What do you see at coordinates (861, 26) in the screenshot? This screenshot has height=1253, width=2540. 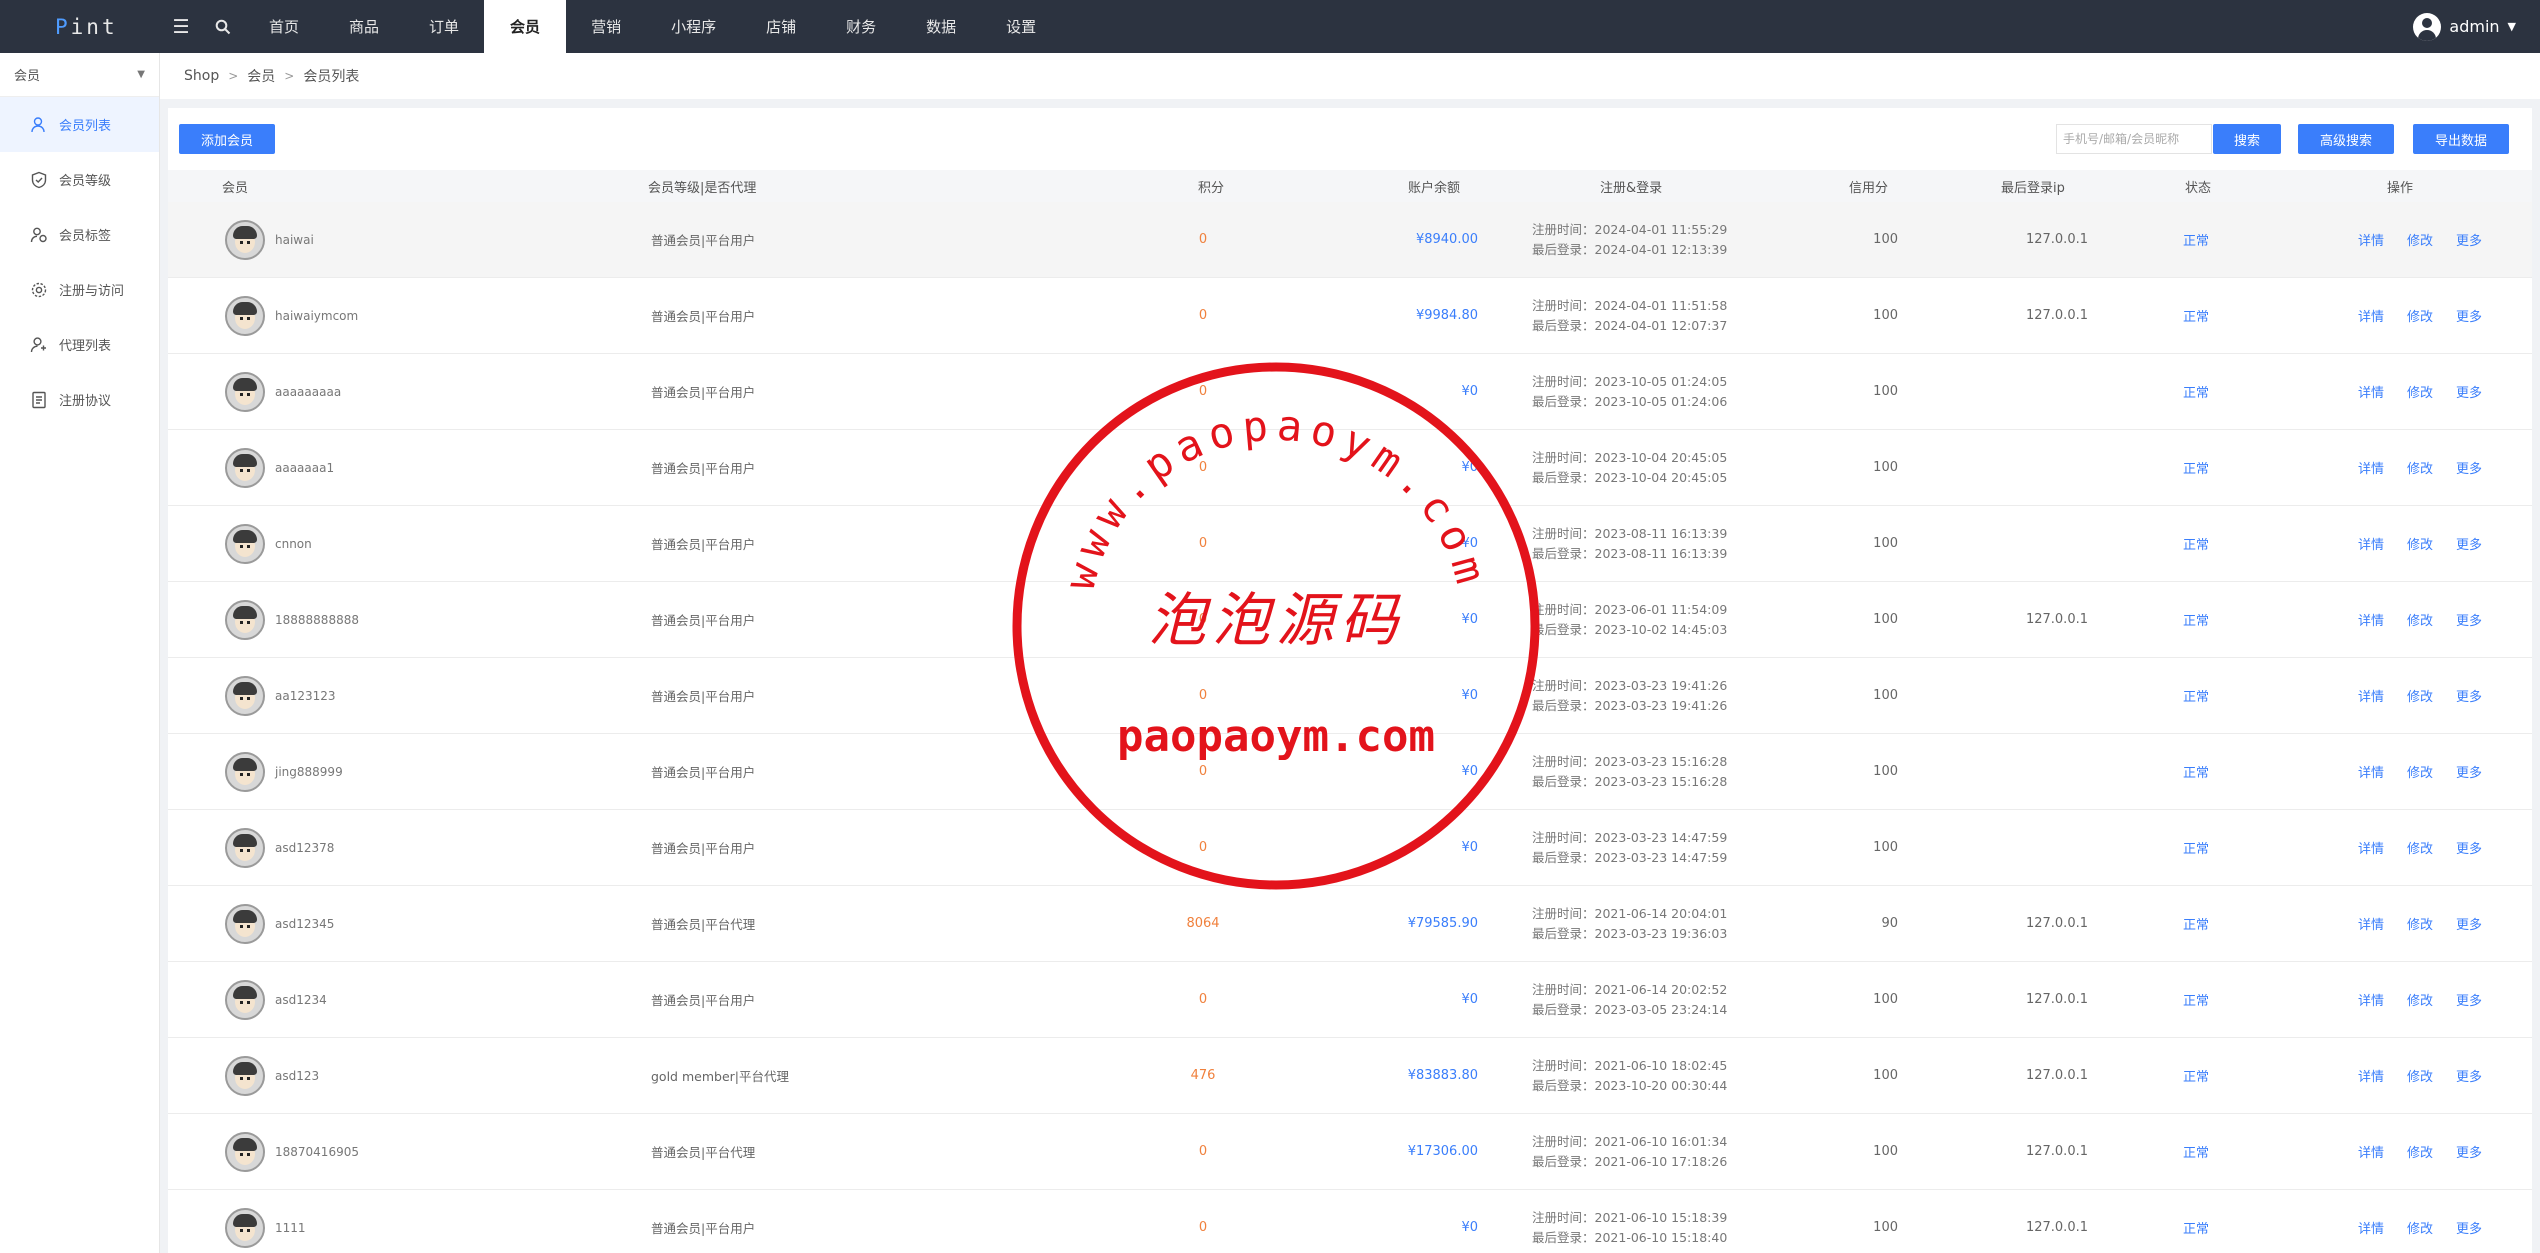 I see `nav-item-7: 财务` at bounding box center [861, 26].